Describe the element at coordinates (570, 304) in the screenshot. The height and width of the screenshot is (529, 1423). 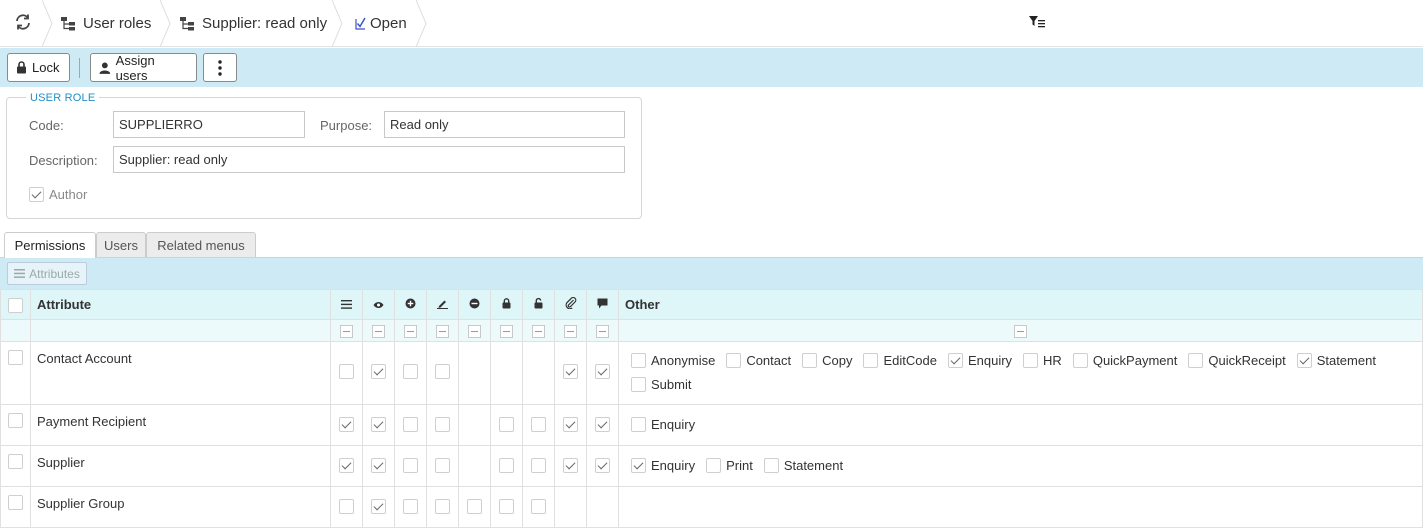
I see `column-header-attach` at that location.